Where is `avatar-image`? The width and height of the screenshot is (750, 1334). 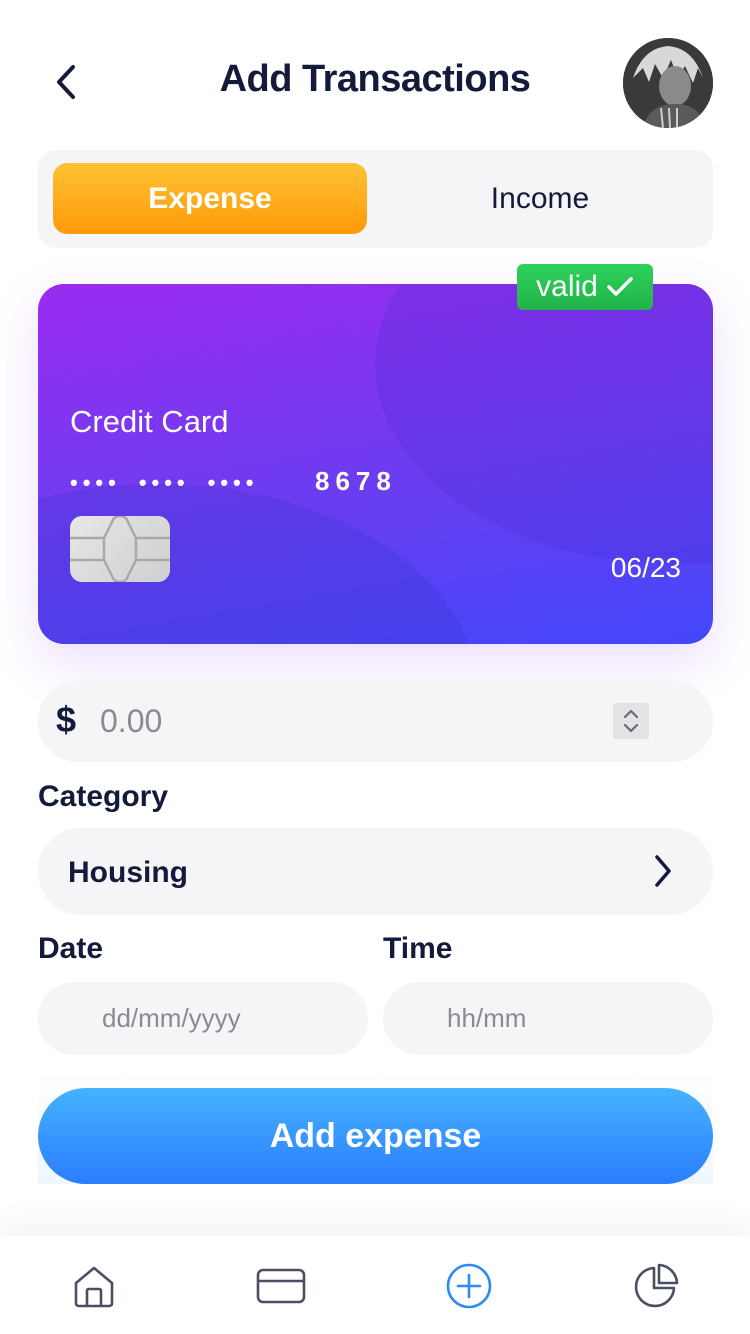 avatar-image is located at coordinates (668, 83).